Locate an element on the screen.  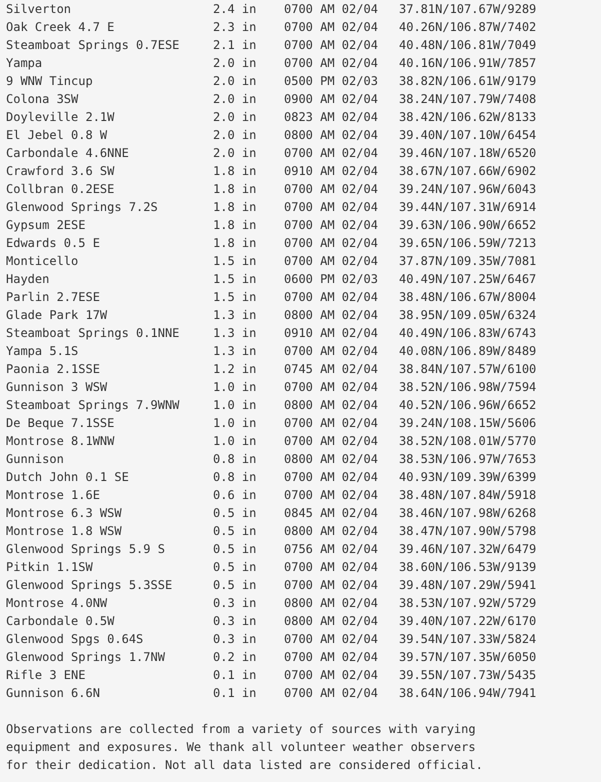
station-name: Paonia 2.1SSE is located at coordinates (53, 369).